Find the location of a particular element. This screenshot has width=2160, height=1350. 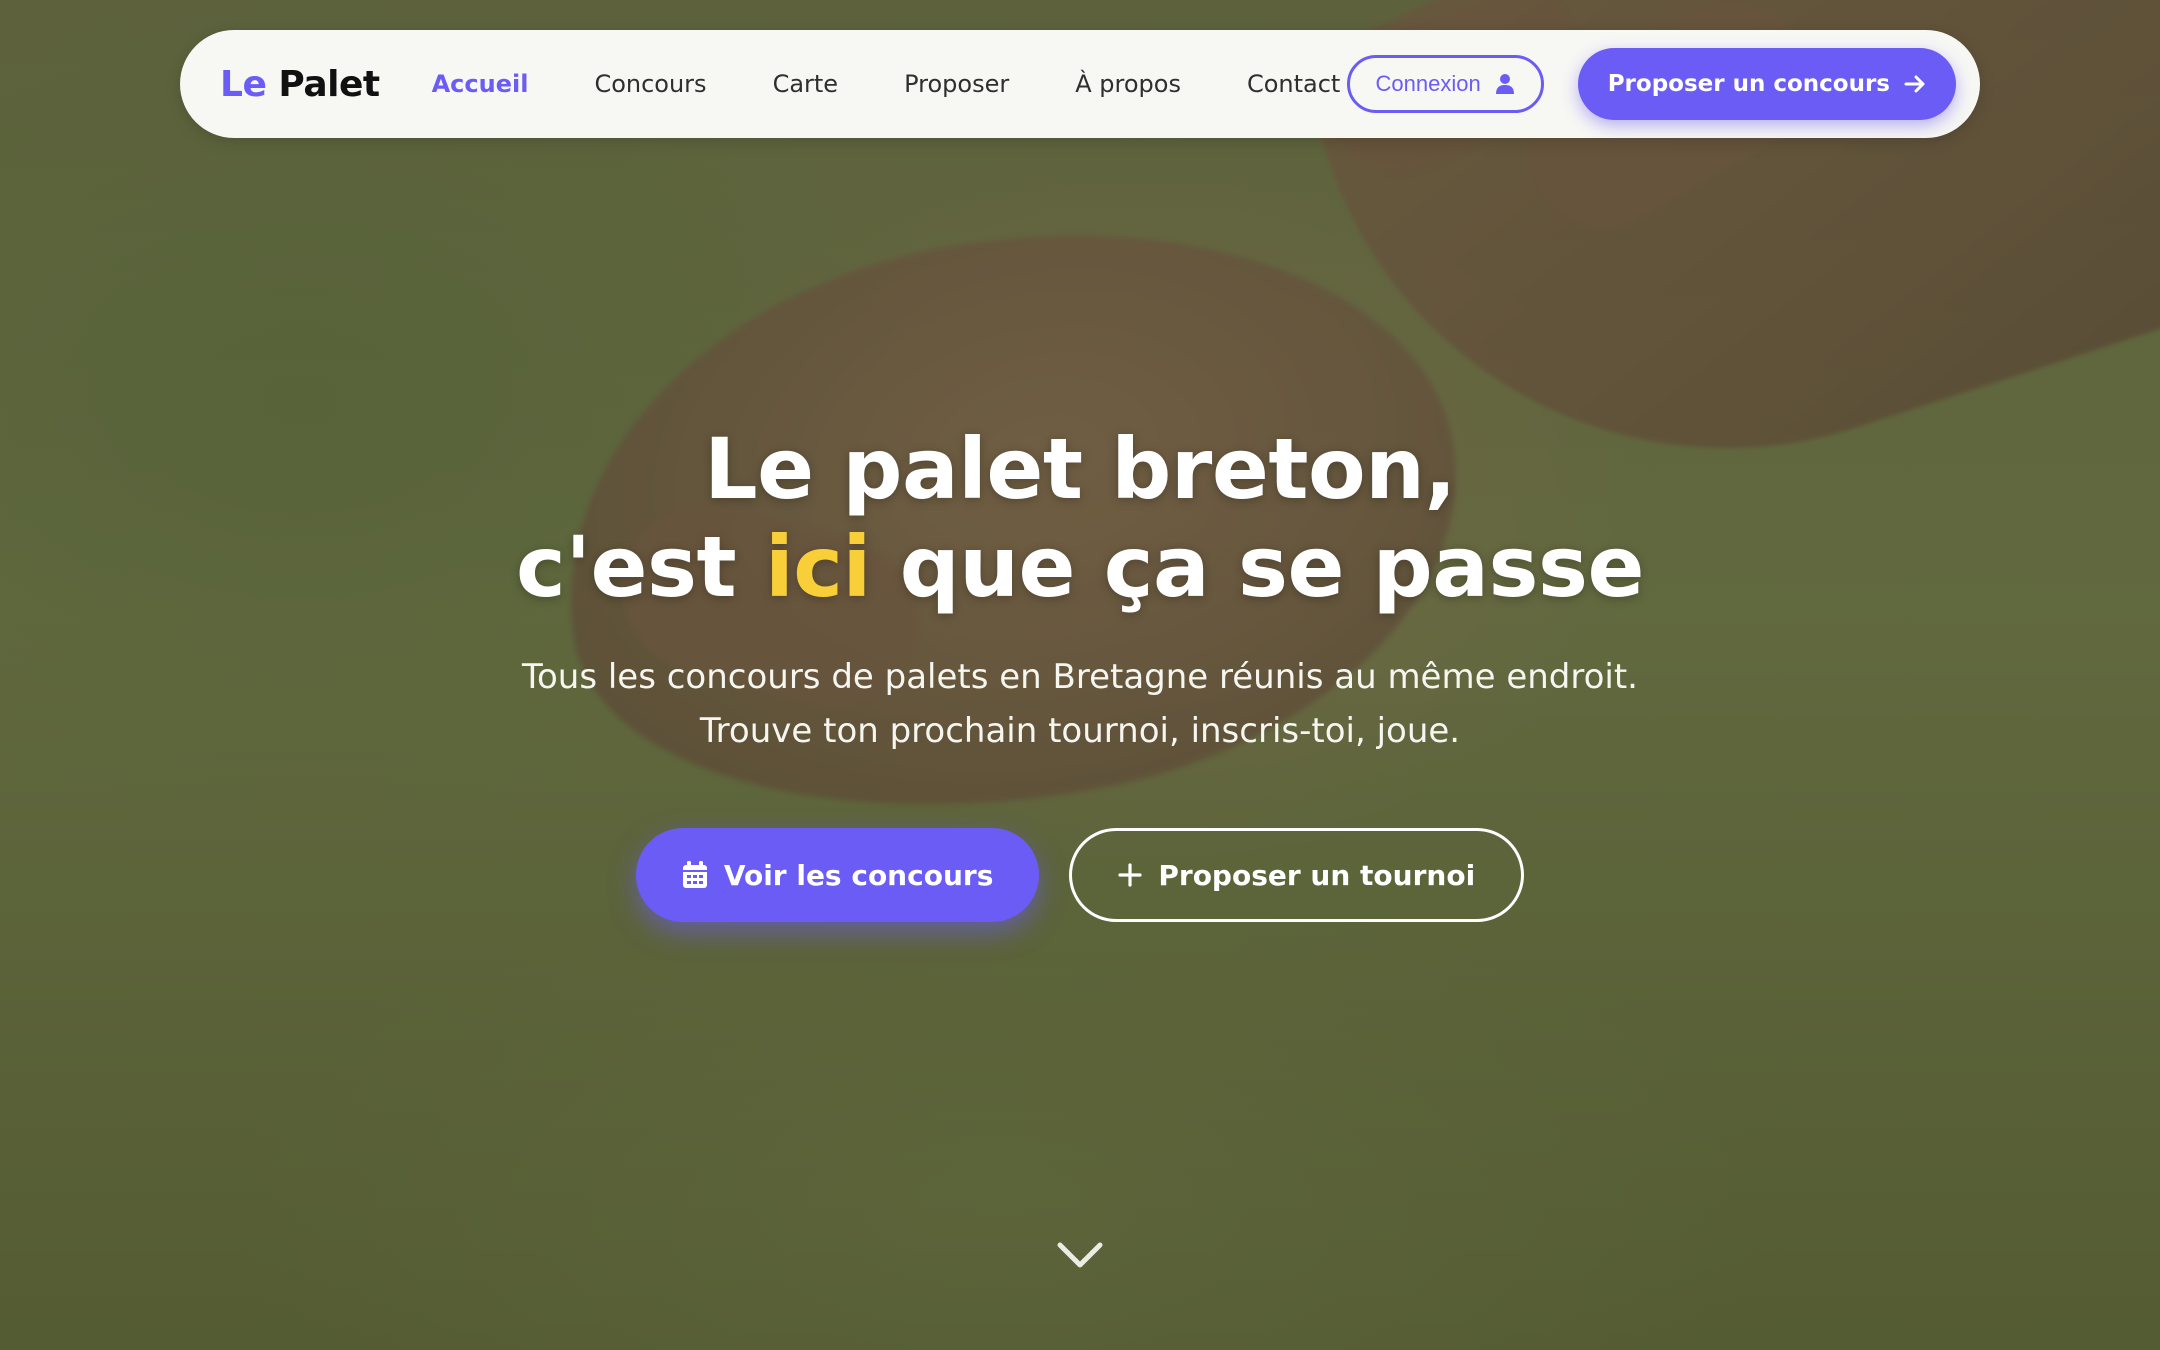

view-contests-button: Voir les concours is located at coordinates (837, 875).